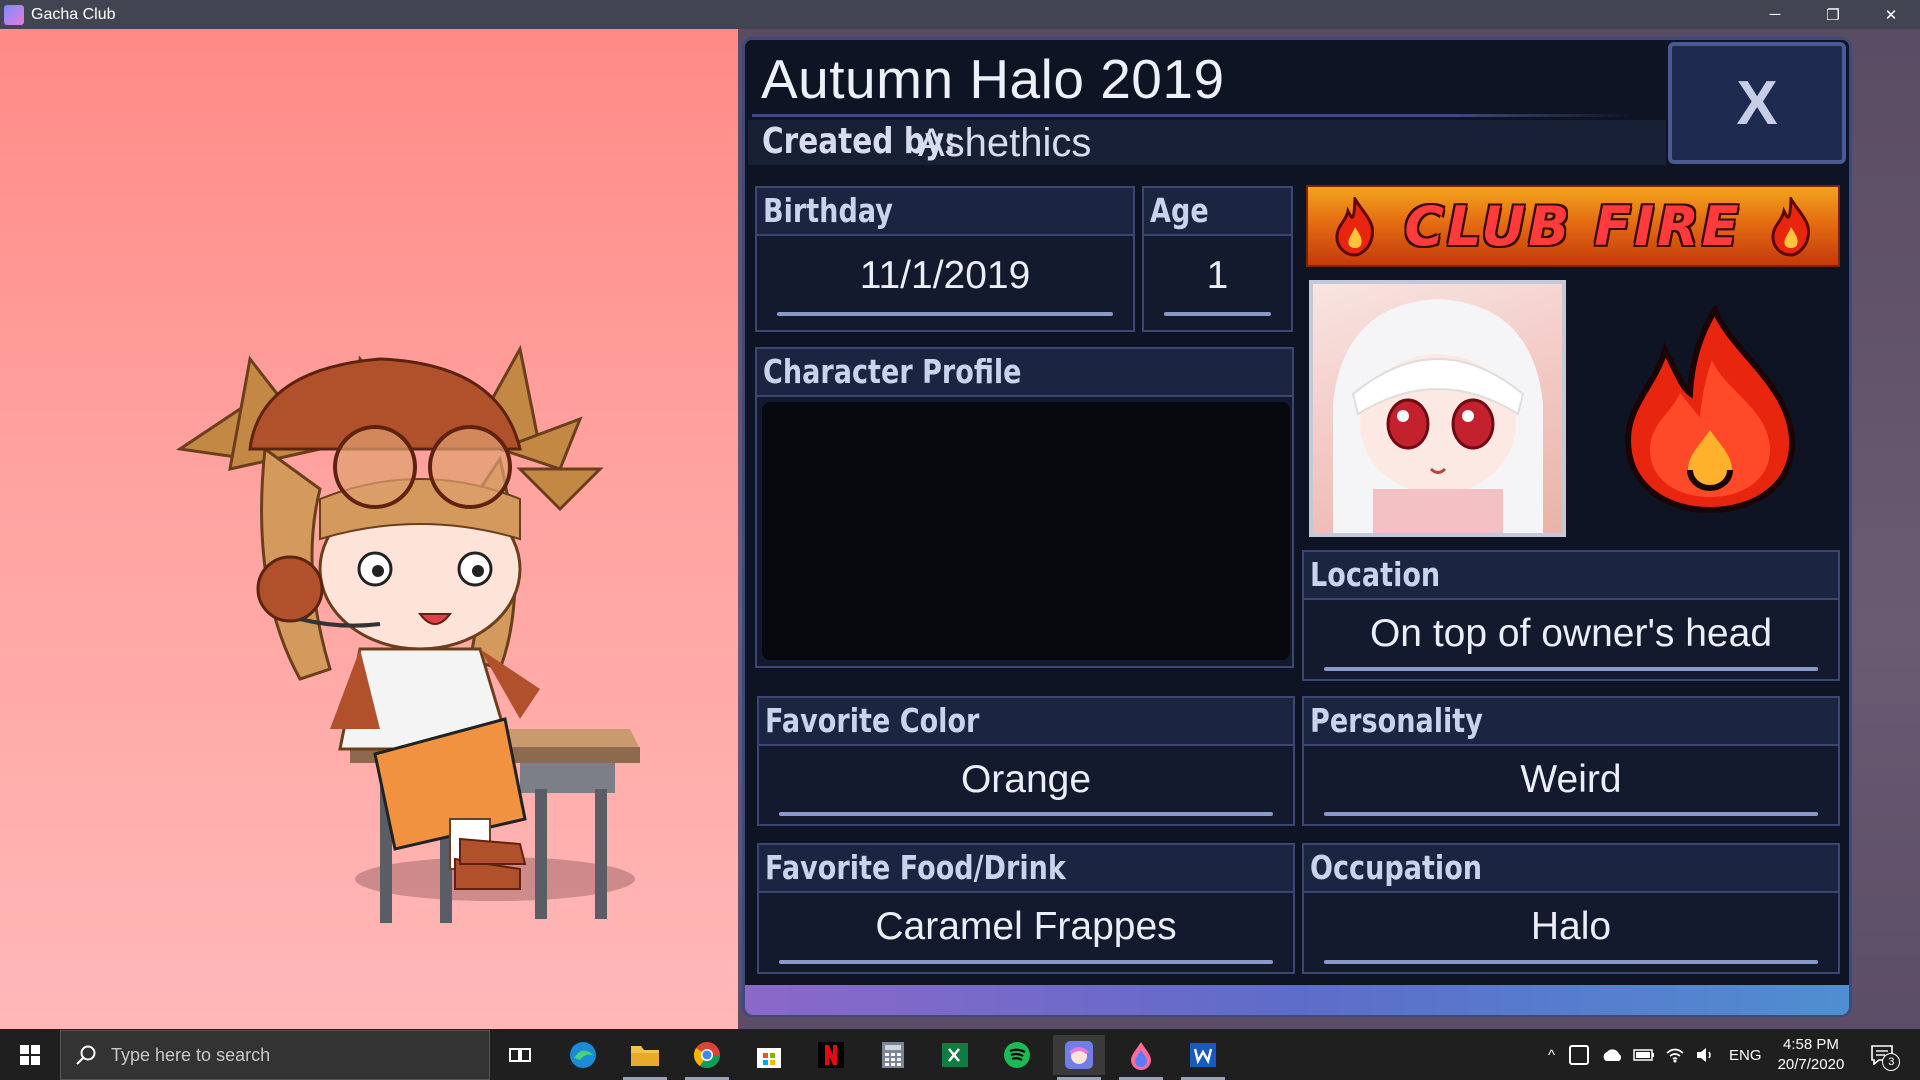 This screenshot has height=1080, width=1920. Describe the element at coordinates (1571, 814) in the screenshot. I see `personality-underline` at that location.